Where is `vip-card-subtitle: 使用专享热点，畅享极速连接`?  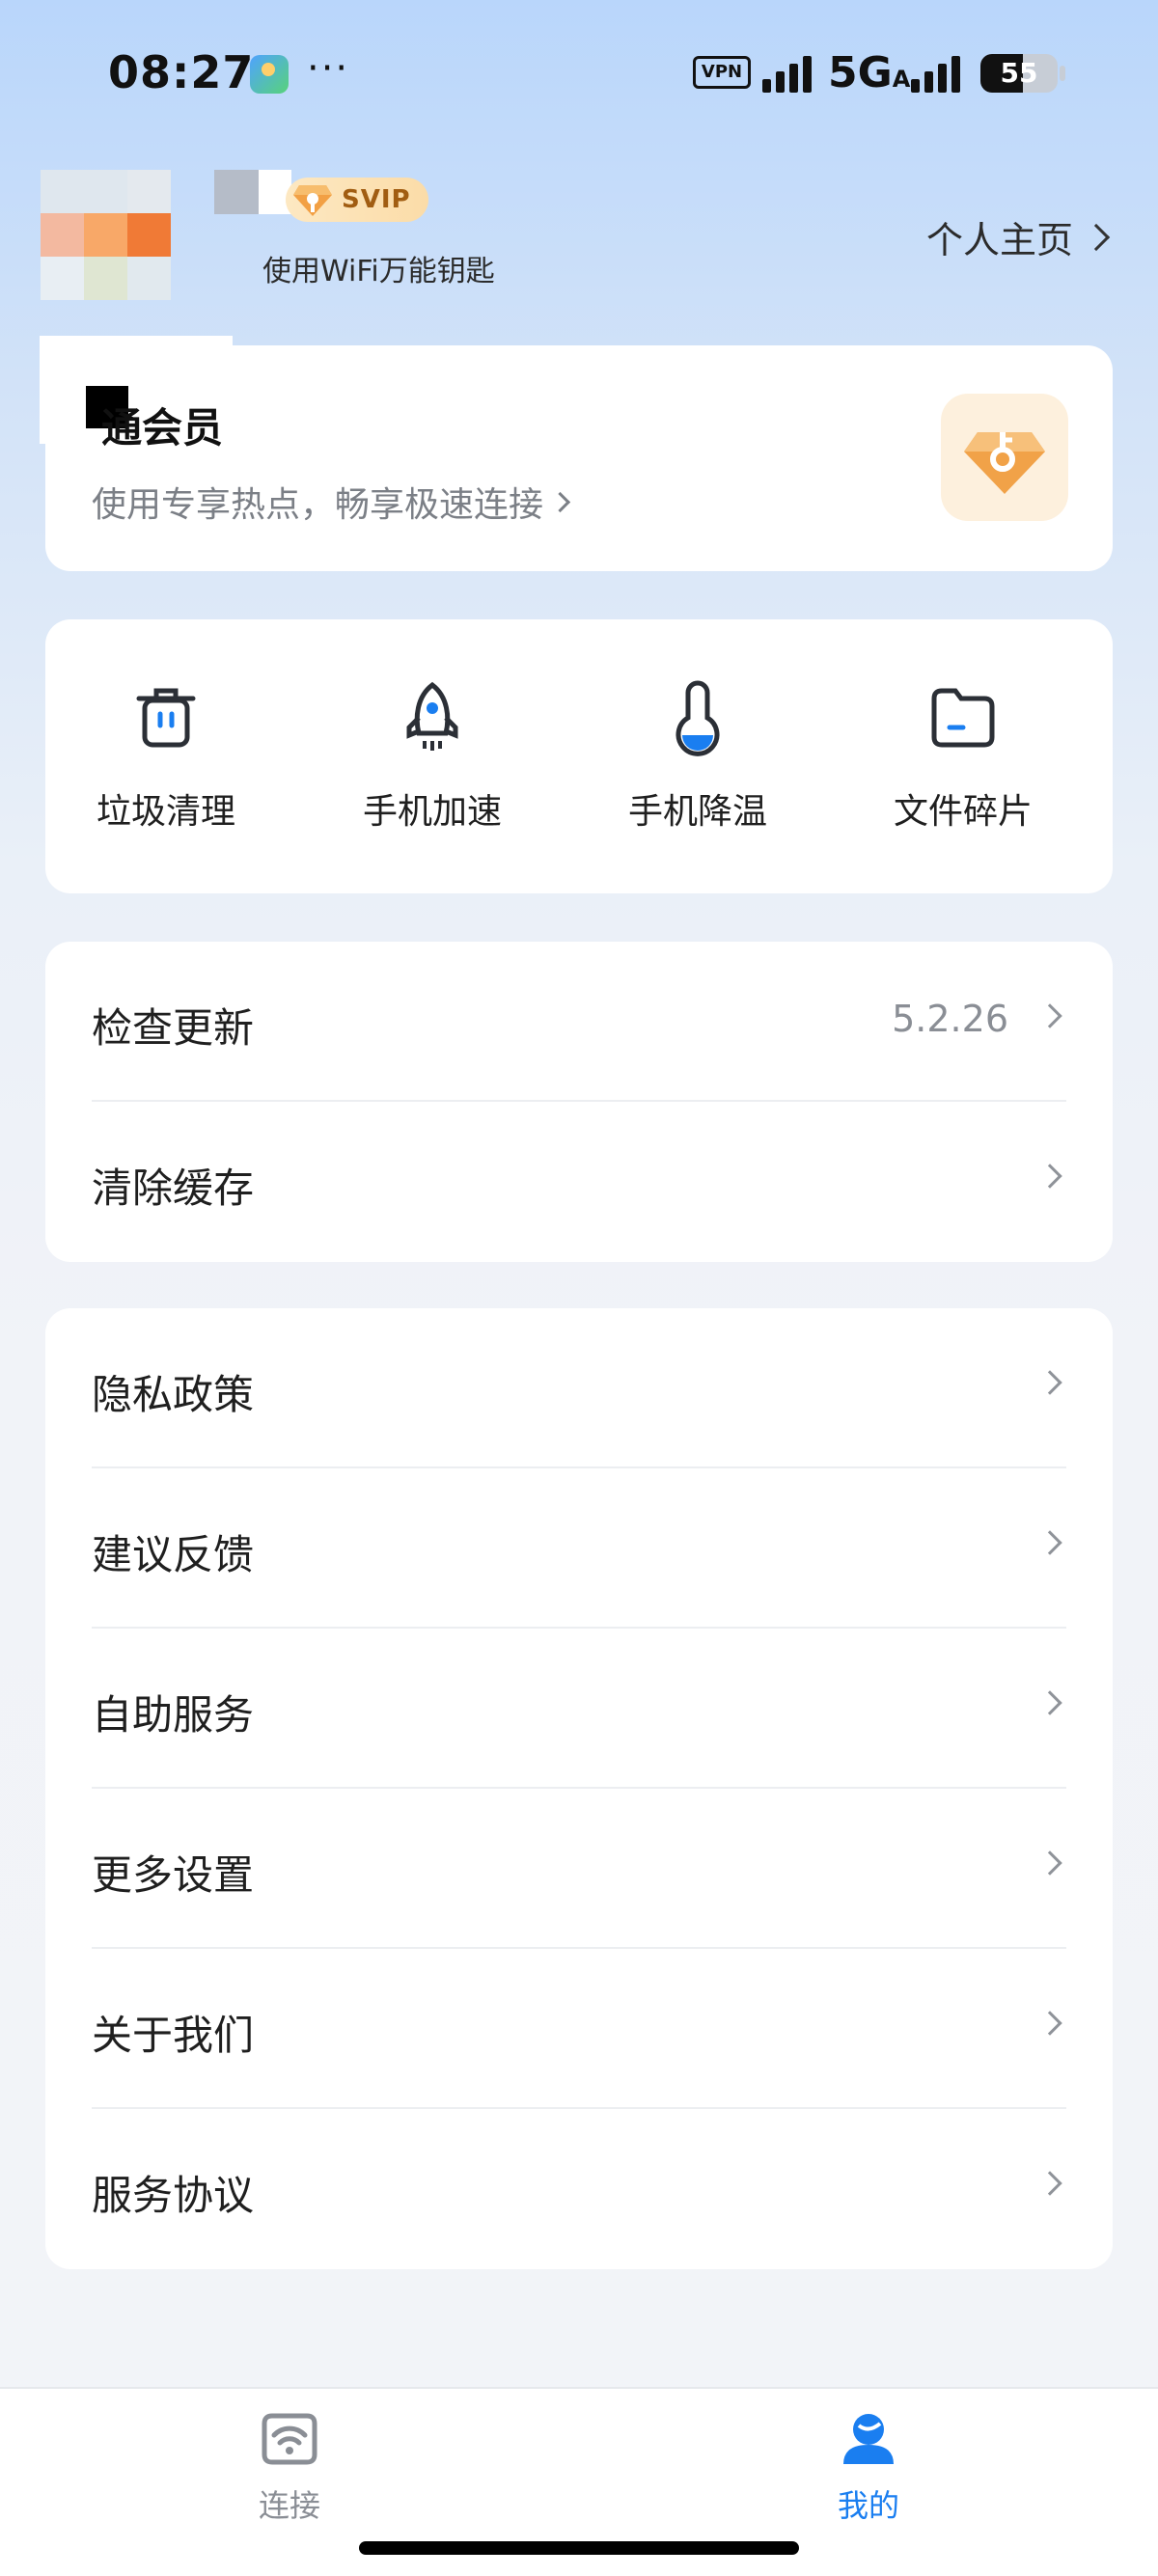
vip-card-subtitle: 使用专享热点，畅享极速连接 is located at coordinates (331, 502).